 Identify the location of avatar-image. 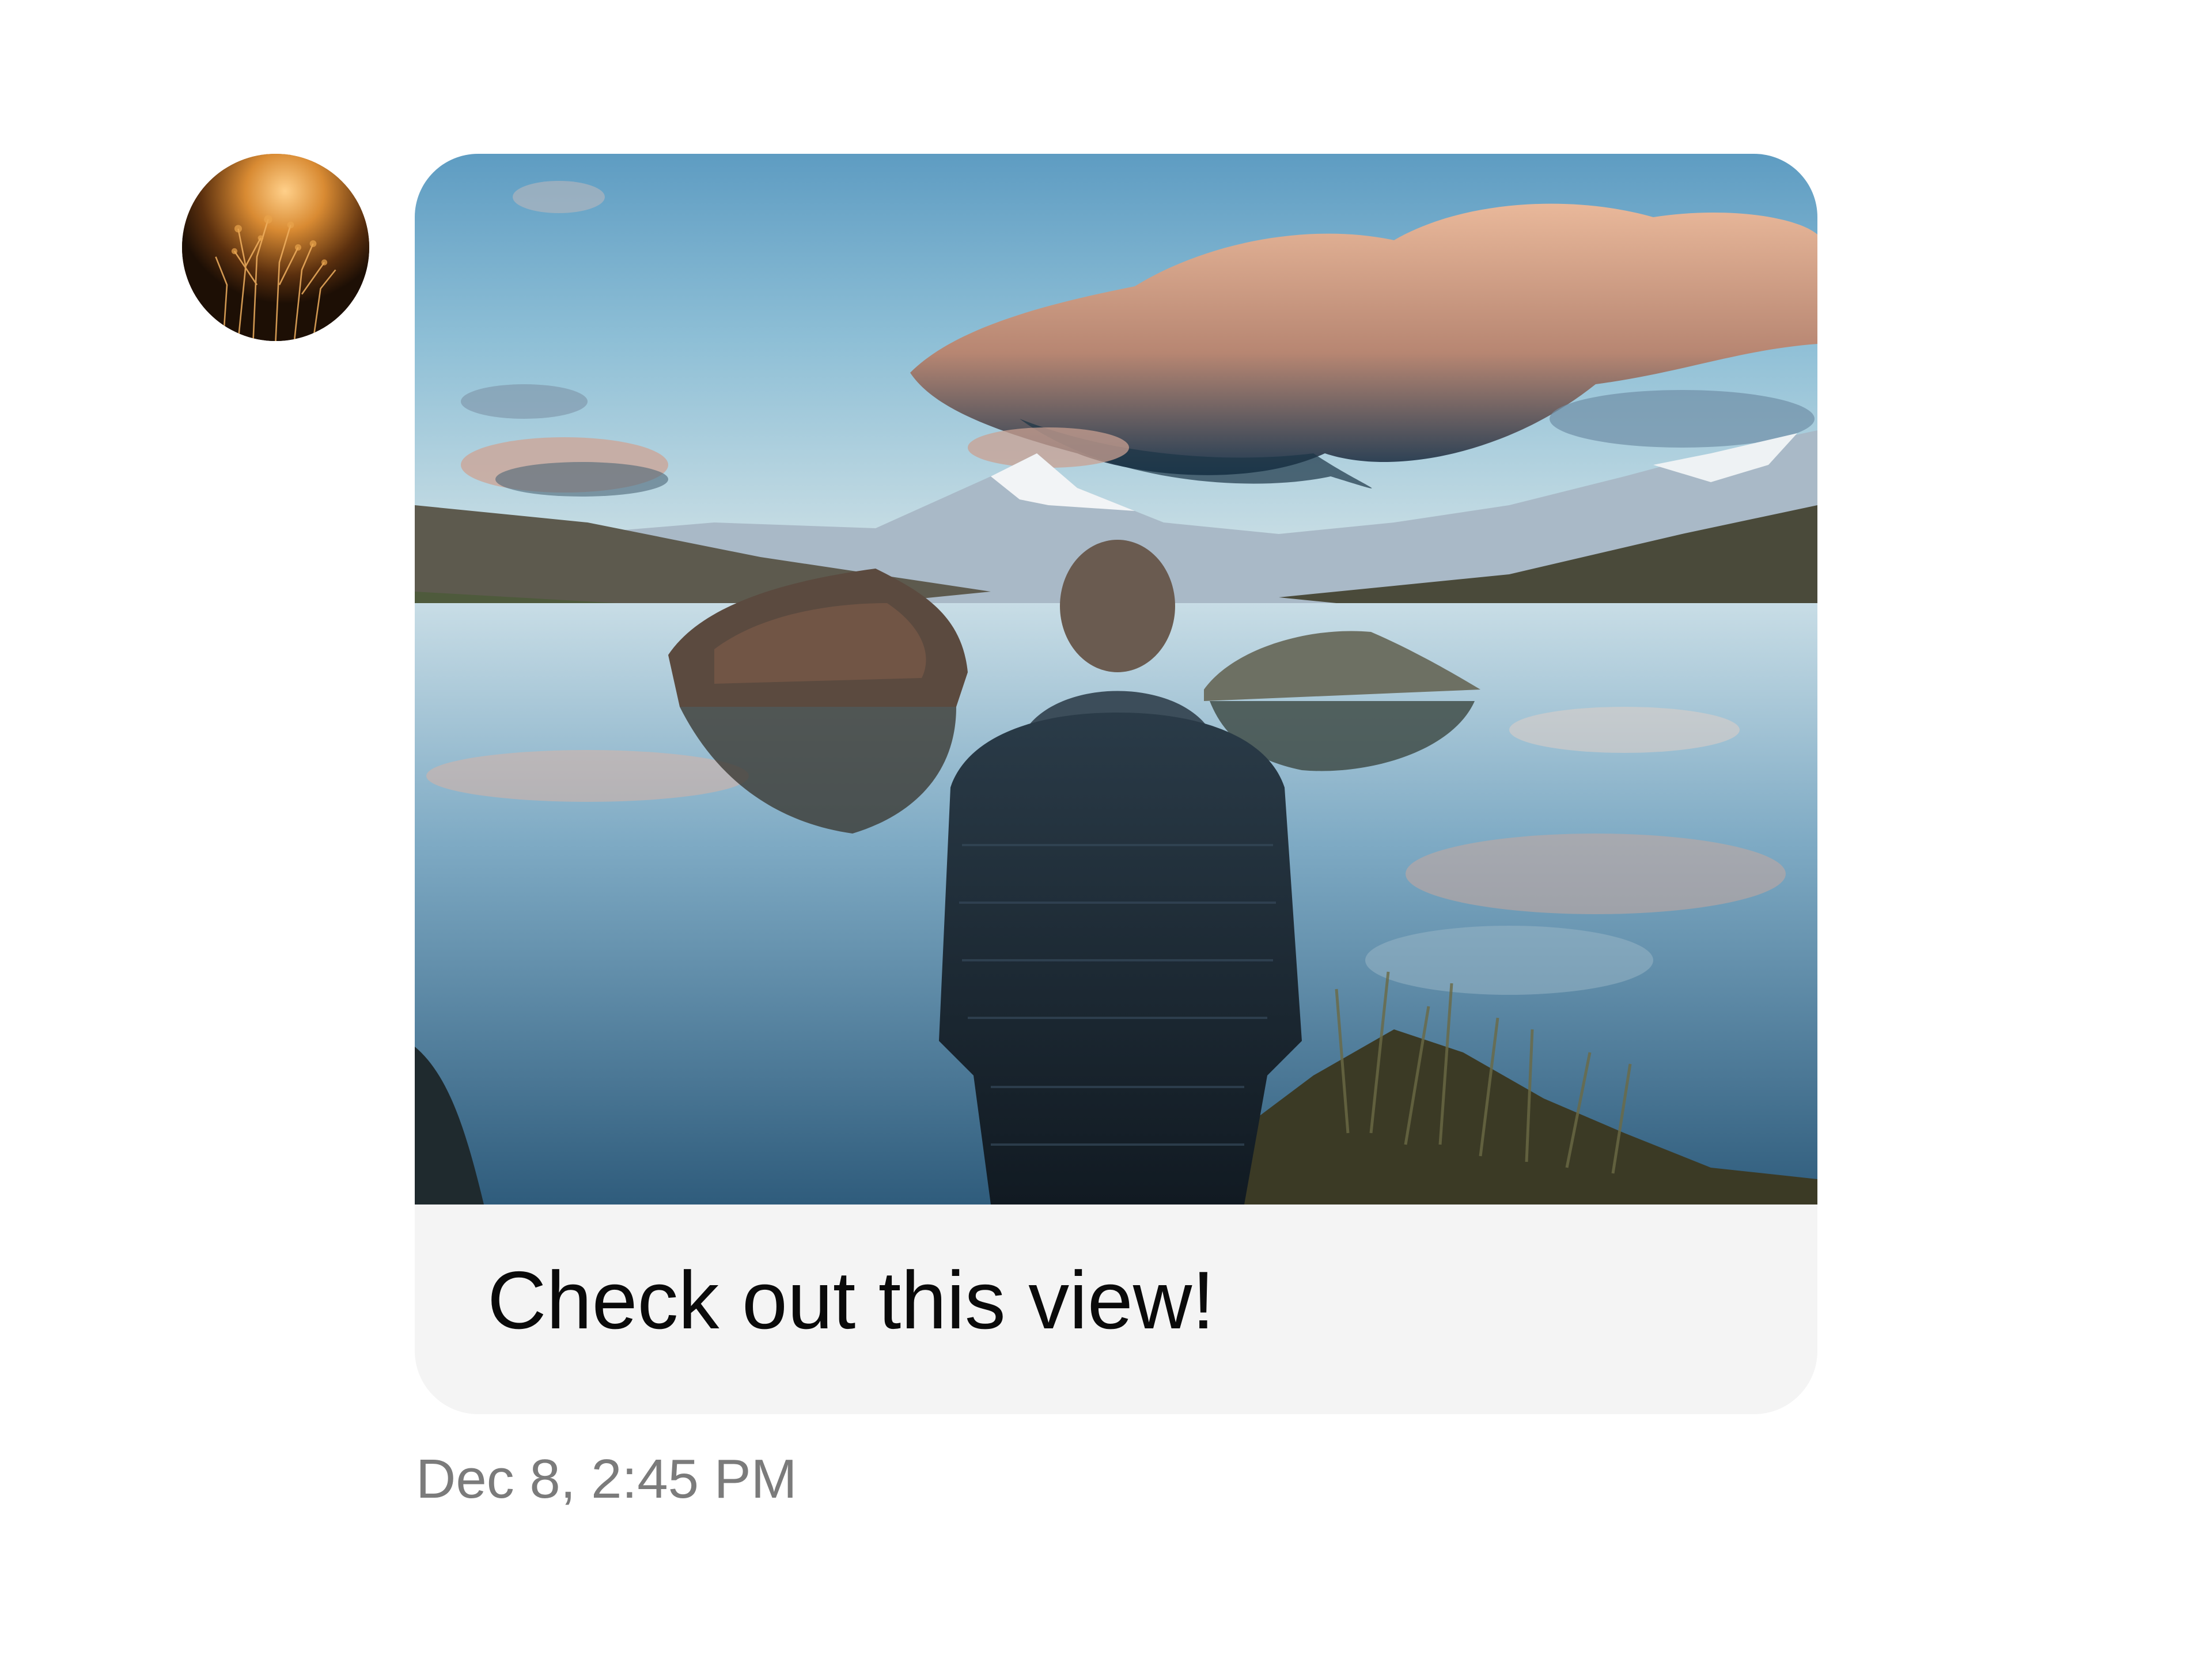
(275, 247).